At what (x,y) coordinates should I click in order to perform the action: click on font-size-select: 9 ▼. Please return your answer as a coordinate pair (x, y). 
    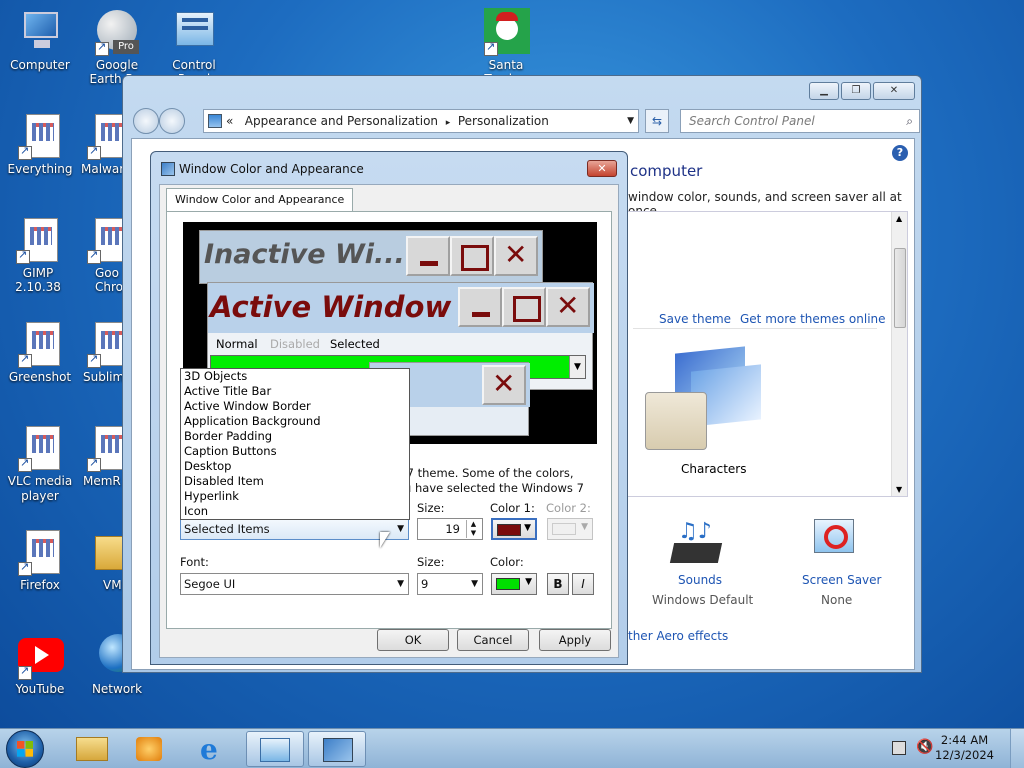
    Looking at the image, I should click on (450, 584).